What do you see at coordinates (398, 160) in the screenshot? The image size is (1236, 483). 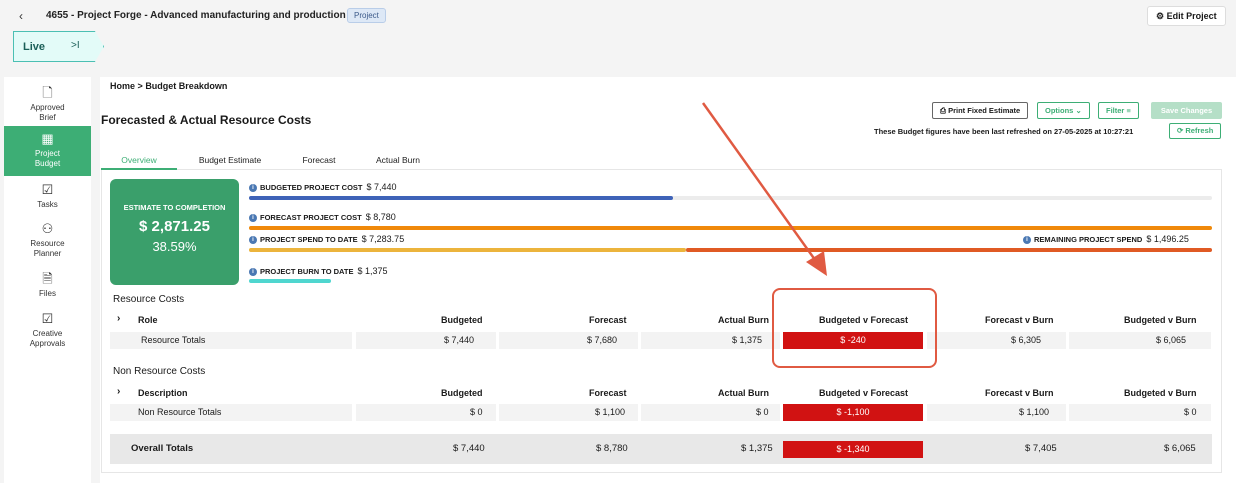 I see `tab-actual-burn: Actual Burn` at bounding box center [398, 160].